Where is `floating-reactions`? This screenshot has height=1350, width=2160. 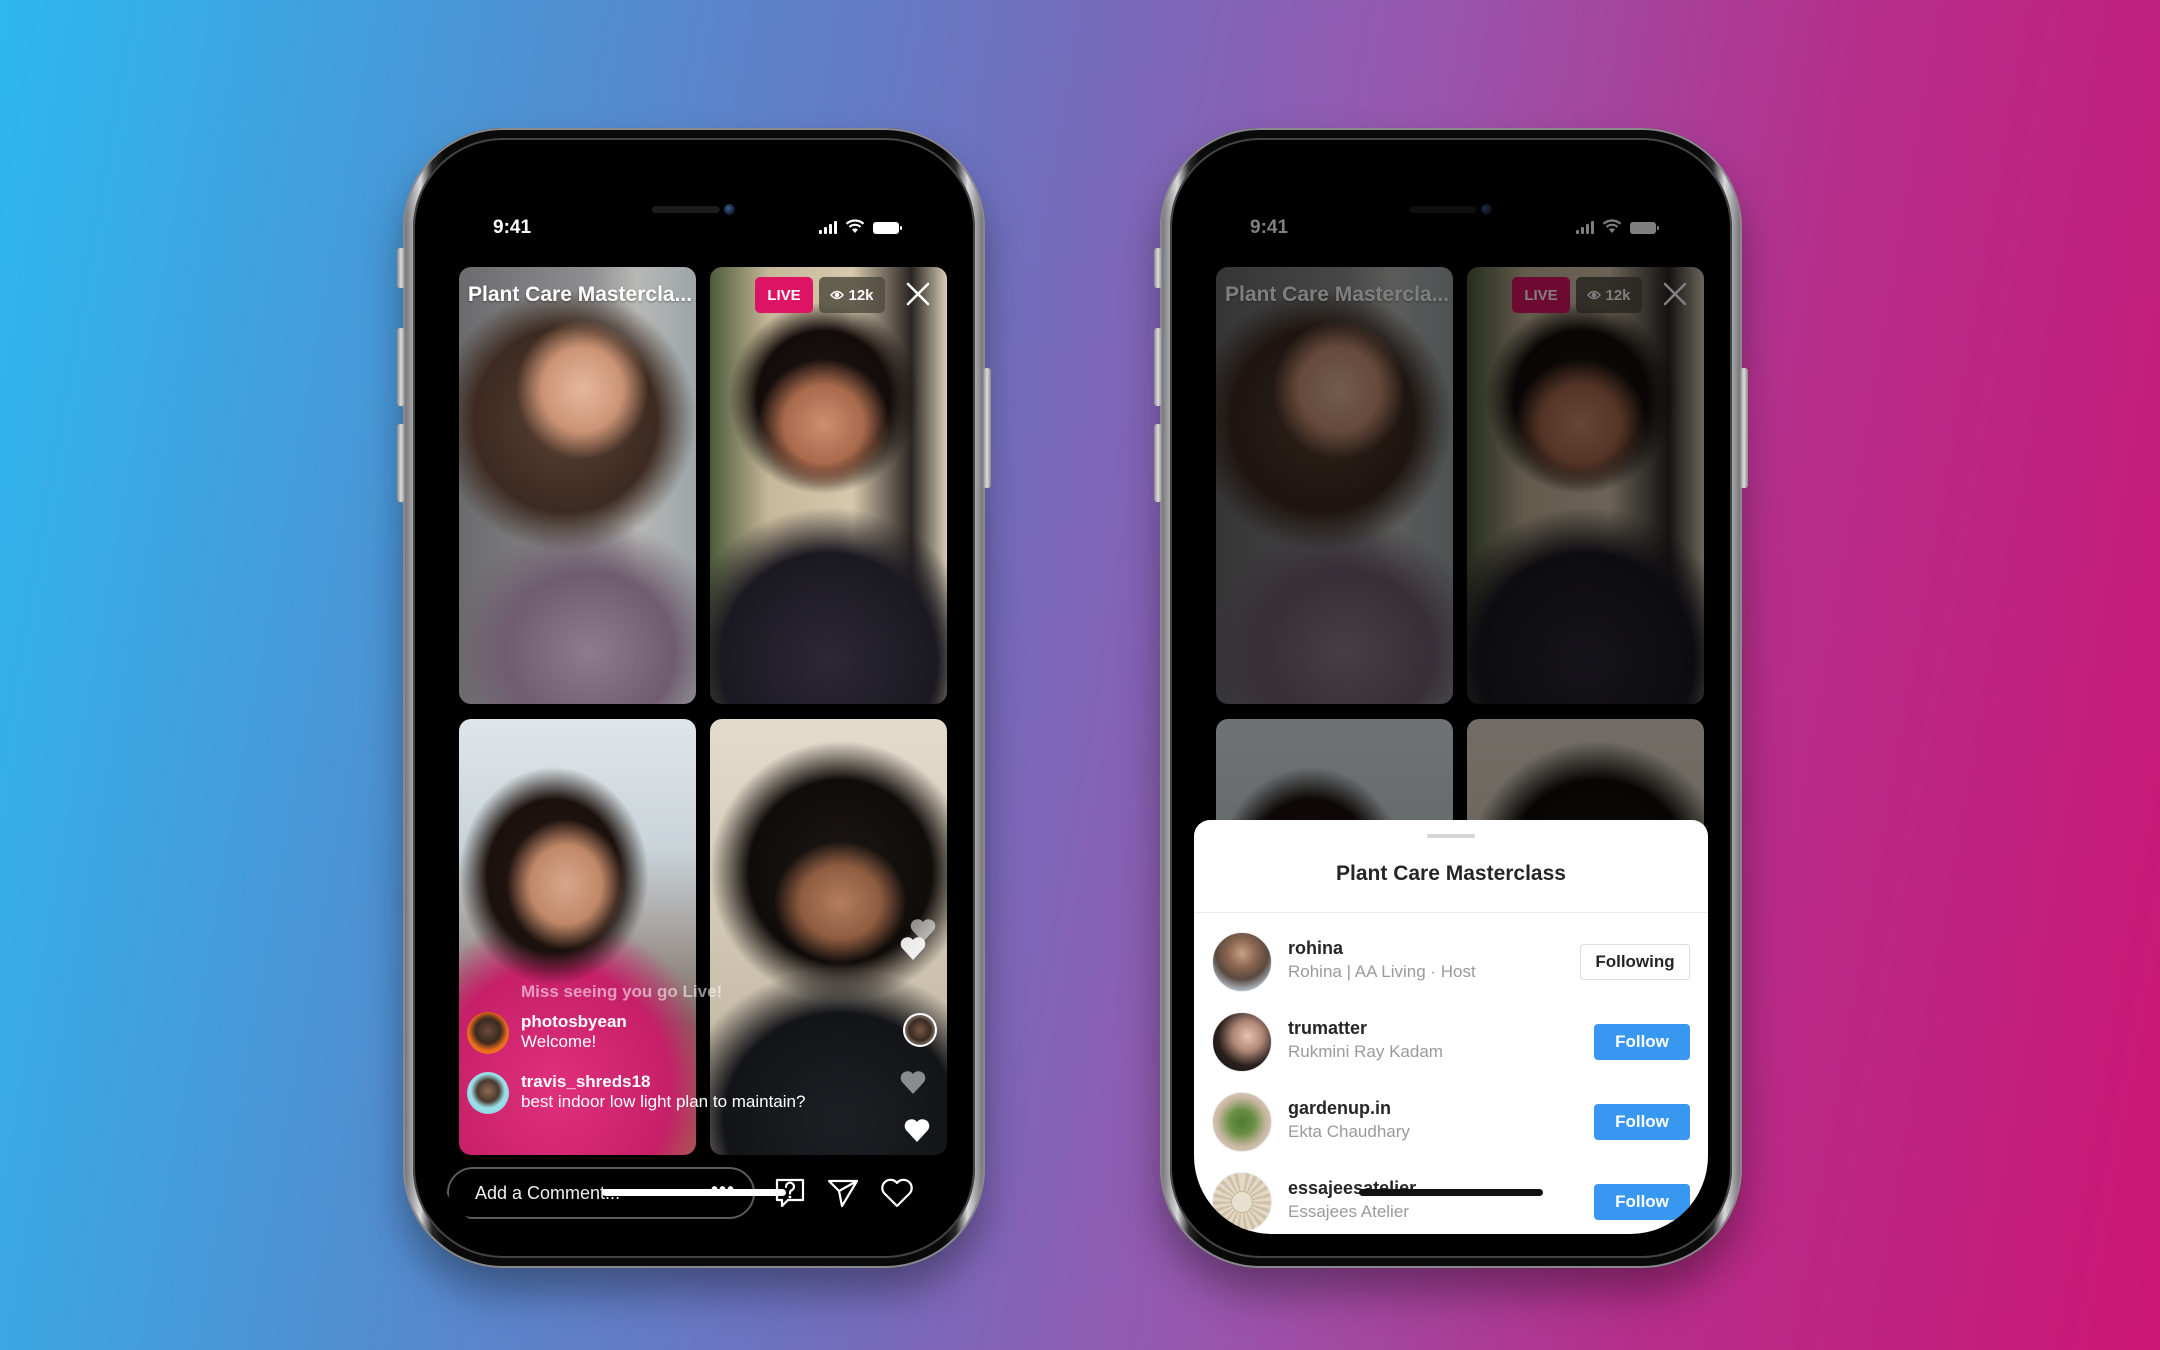 floating-reactions is located at coordinates (914, 1032).